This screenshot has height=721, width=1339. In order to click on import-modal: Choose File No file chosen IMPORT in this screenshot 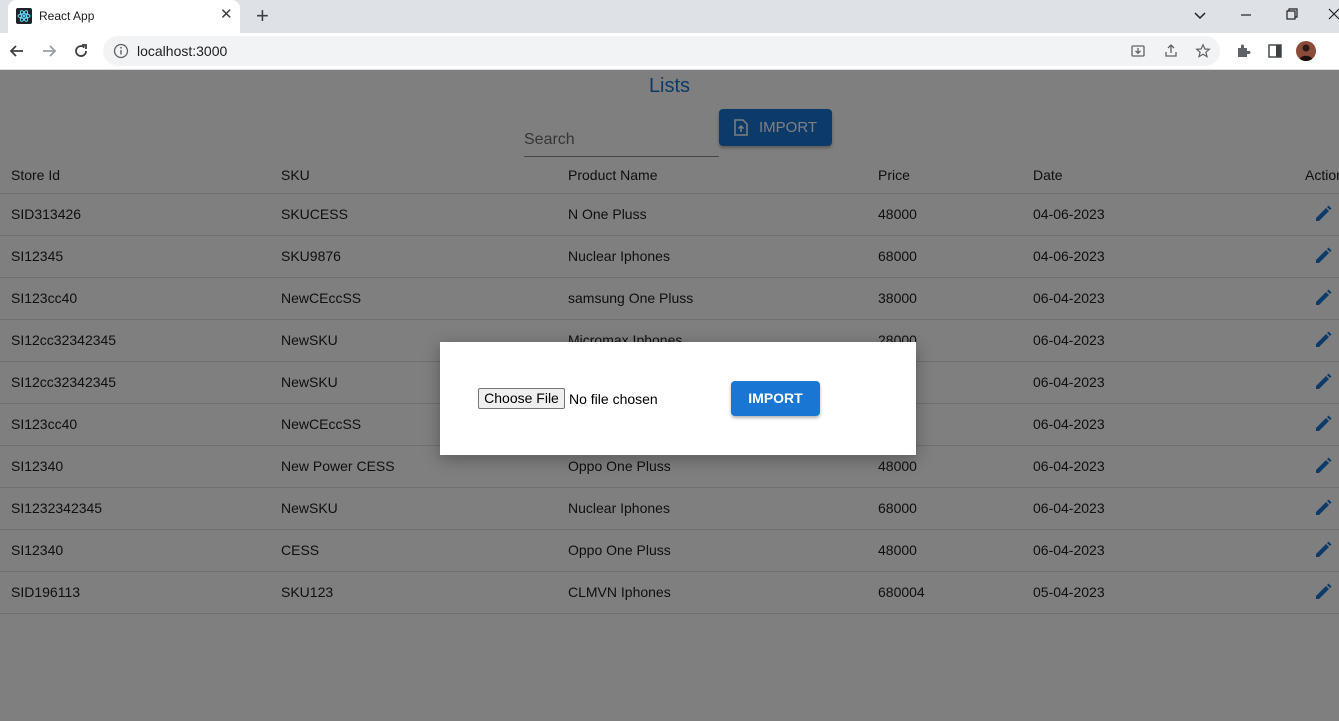, I will do `click(678, 398)`.